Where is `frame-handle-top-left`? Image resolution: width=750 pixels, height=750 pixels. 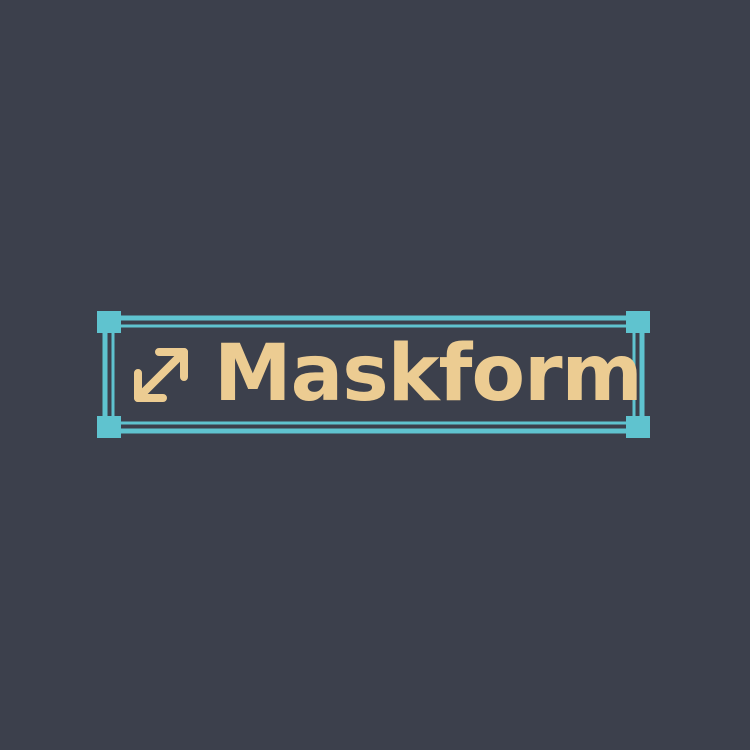 frame-handle-top-left is located at coordinates (109, 322).